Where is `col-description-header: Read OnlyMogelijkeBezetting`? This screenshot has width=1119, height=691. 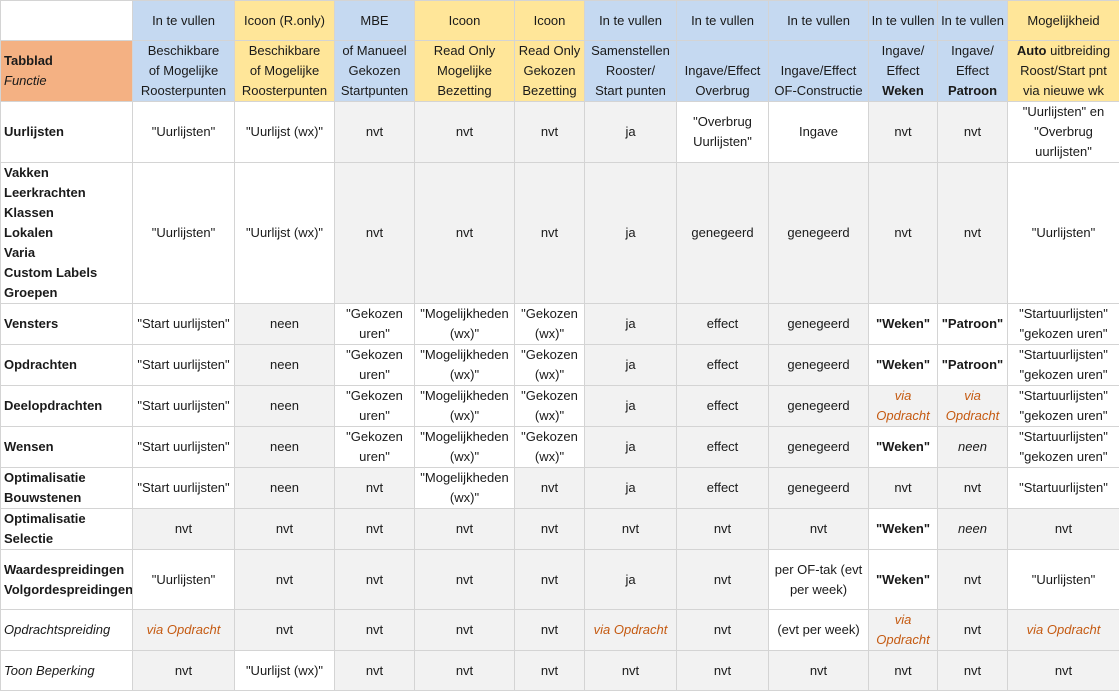
col-description-header: Read OnlyMogelijkeBezetting is located at coordinates (465, 71).